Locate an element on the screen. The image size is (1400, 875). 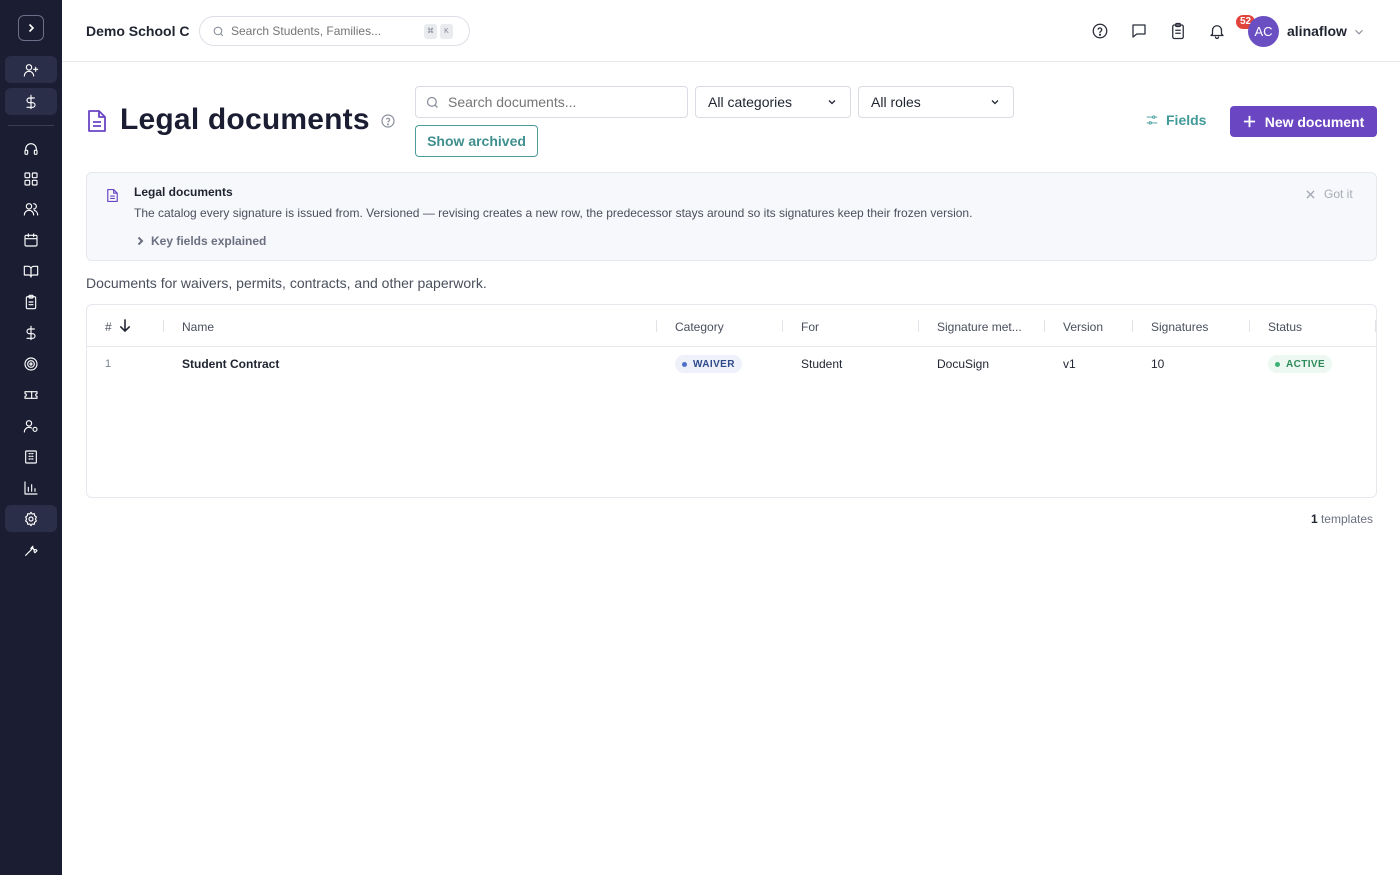
plus-icon is located at coordinates (1249, 121).